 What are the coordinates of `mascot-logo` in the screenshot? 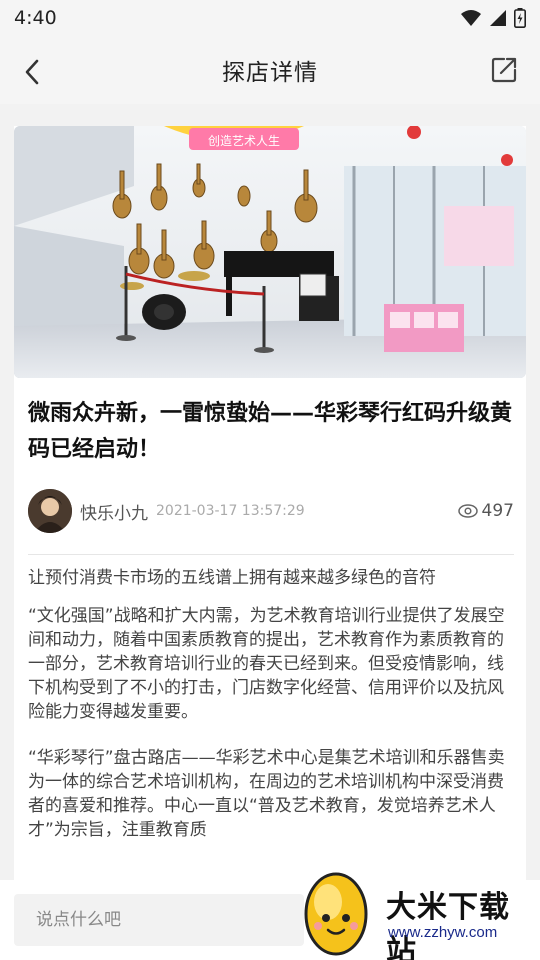 It's located at (336, 914).